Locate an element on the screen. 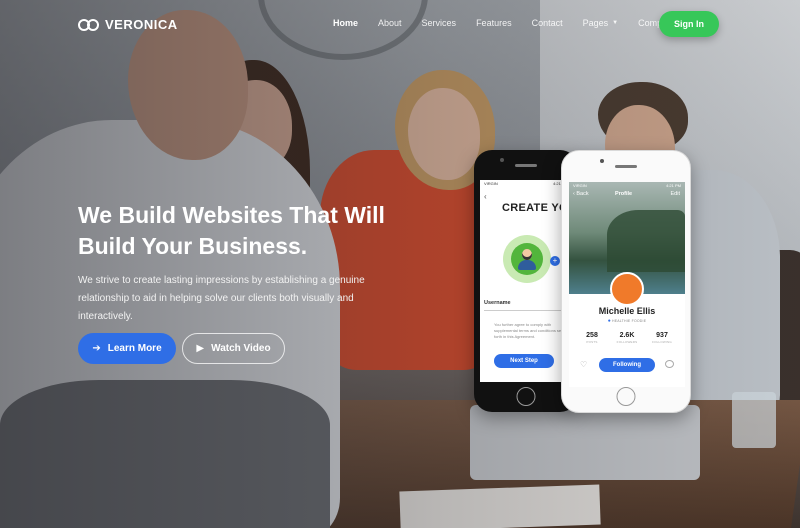 The image size is (800, 528). person-head-icon is located at coordinates (527, 254).